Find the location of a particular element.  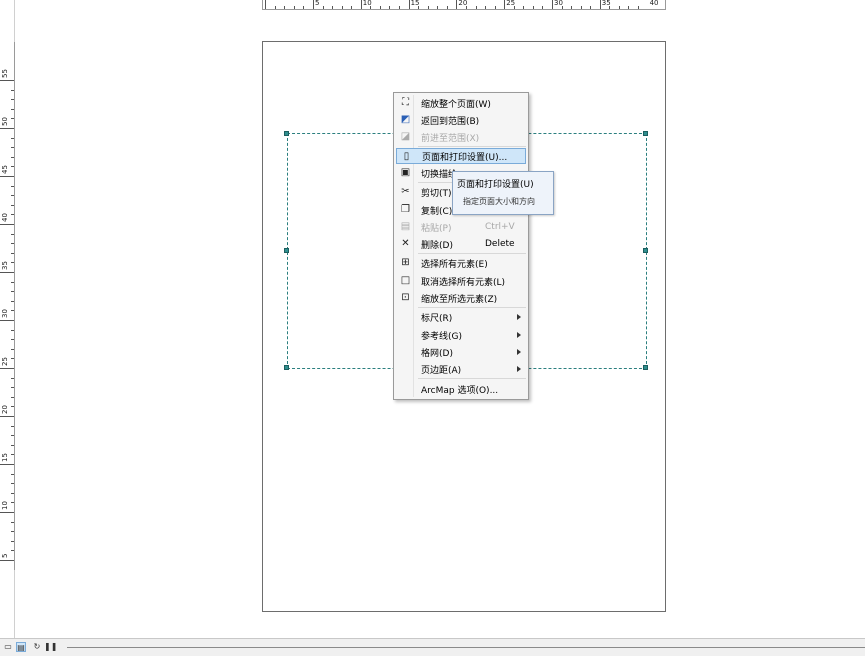

tooltip-title: 页面和打印设置(U) is located at coordinates (495, 185).